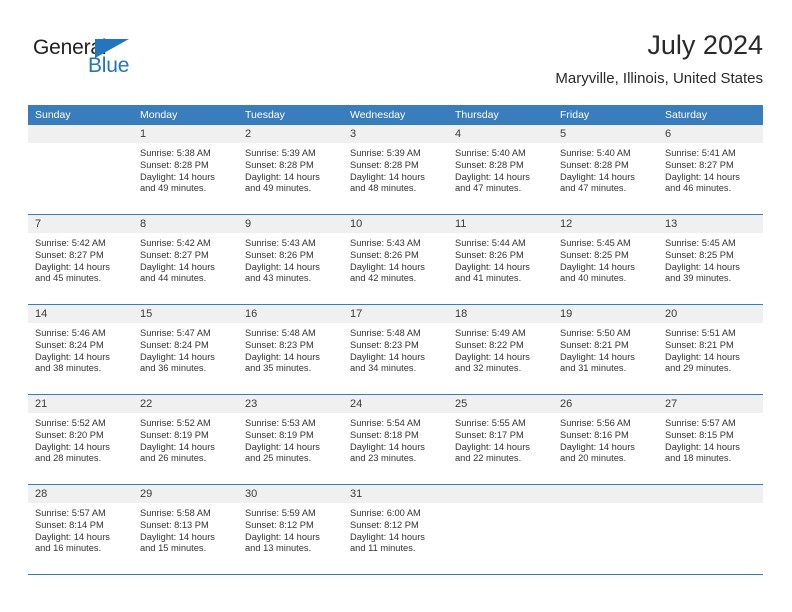 The height and width of the screenshot is (612, 792). I want to click on day-number-band: 25, so click(500, 404).